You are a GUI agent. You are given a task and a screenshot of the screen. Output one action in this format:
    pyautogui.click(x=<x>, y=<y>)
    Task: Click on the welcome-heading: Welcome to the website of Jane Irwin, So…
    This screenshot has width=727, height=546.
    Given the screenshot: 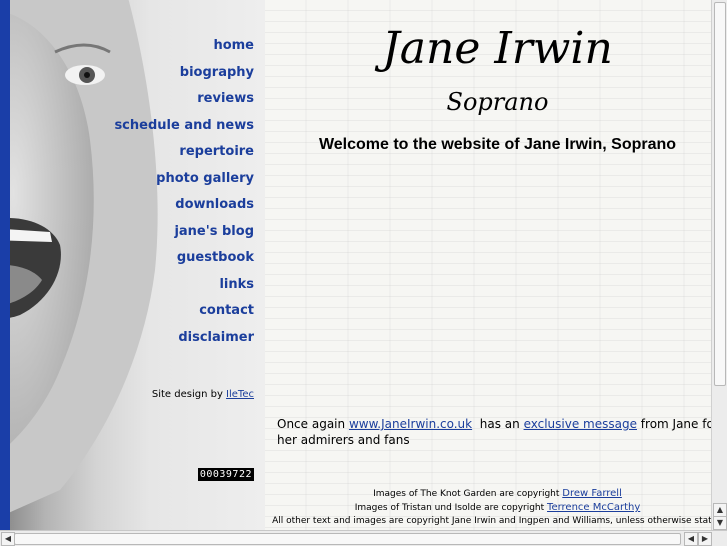 What is the action you would take?
    pyautogui.click(x=497, y=144)
    